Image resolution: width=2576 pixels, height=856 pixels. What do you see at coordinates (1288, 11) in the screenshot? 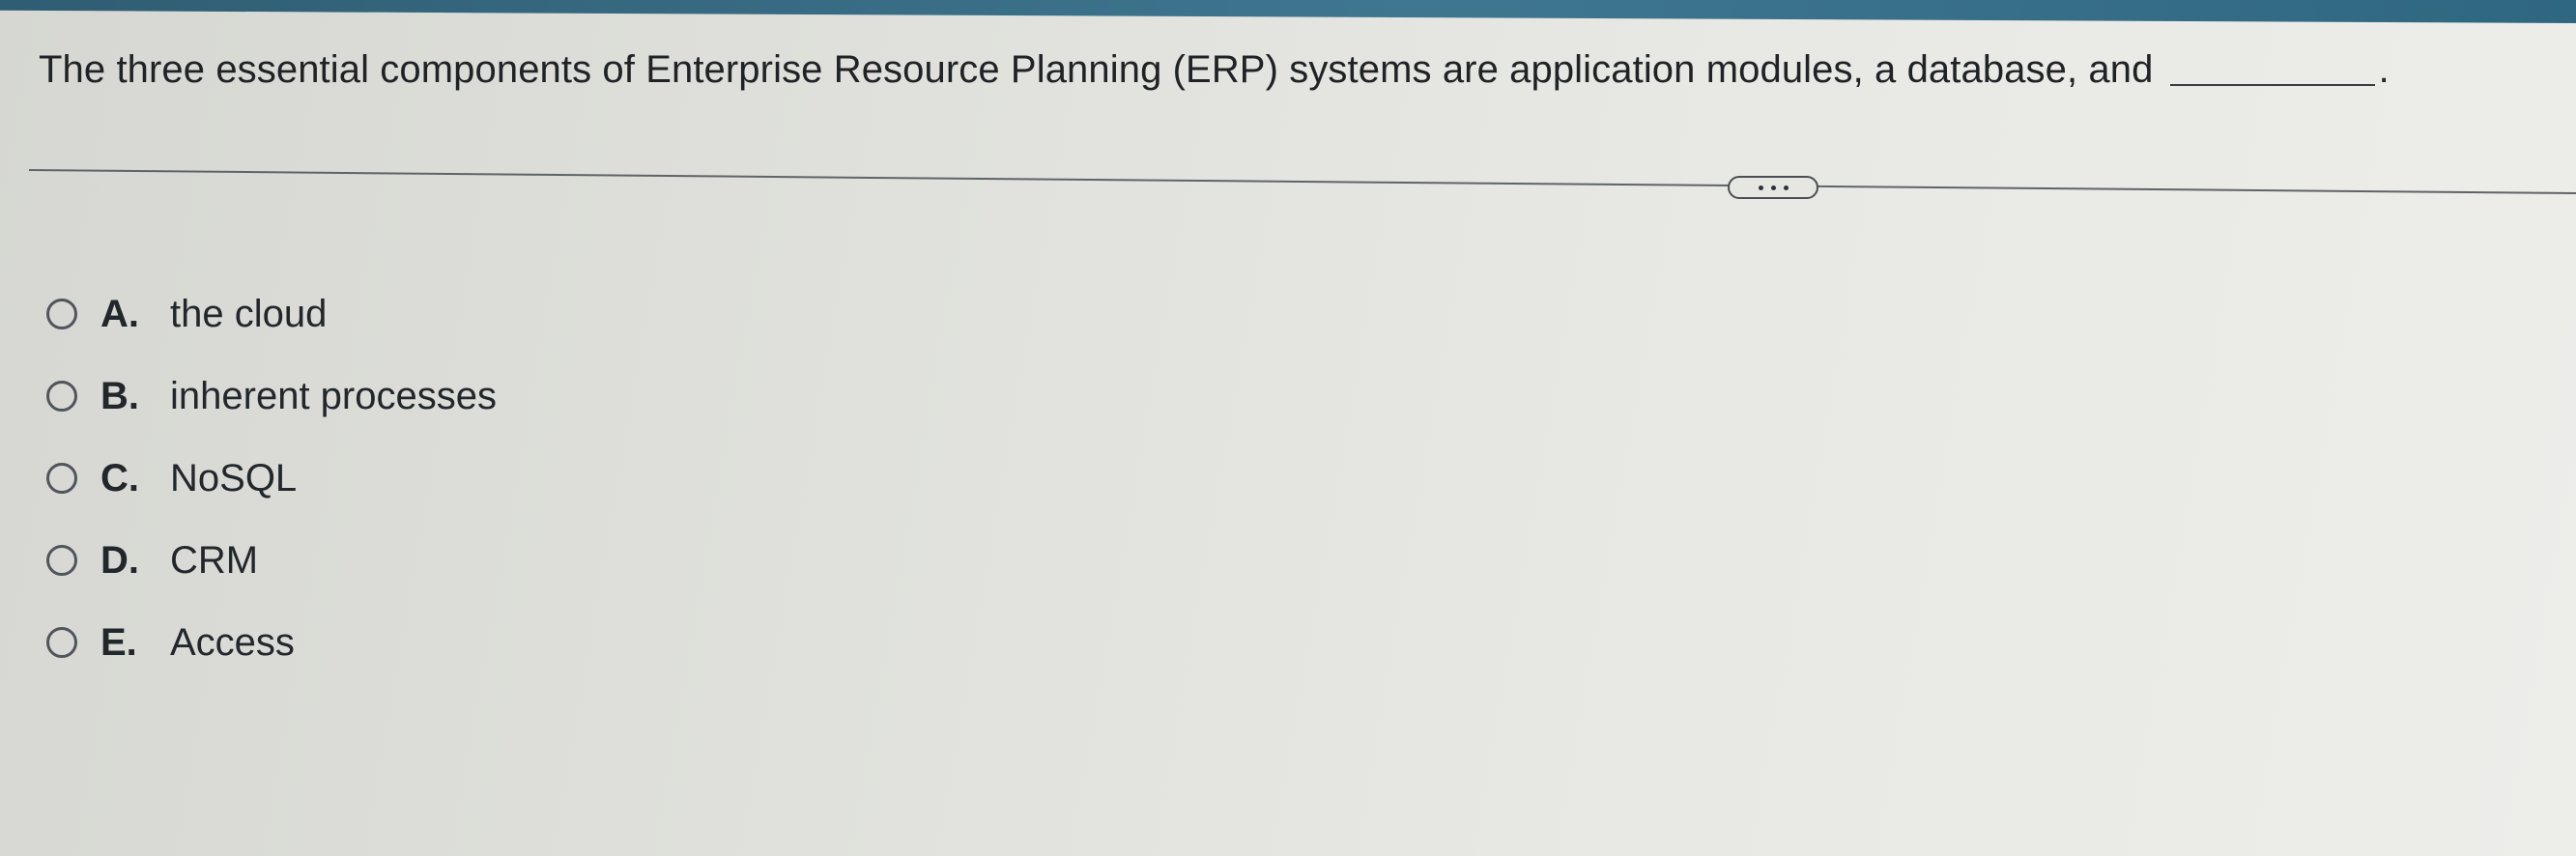
I see `top-window-strip` at bounding box center [1288, 11].